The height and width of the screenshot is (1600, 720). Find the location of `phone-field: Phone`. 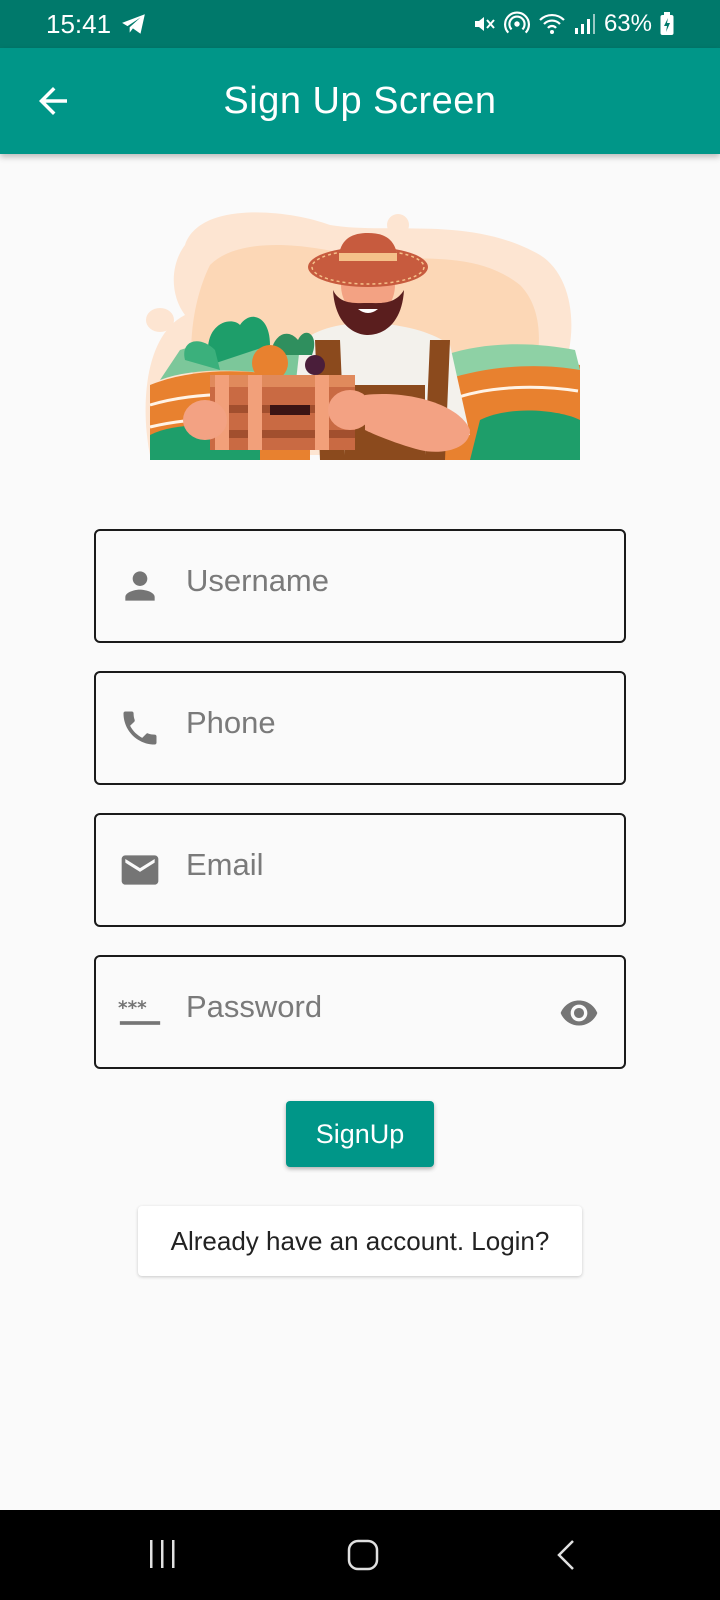

phone-field: Phone is located at coordinates (360, 728).